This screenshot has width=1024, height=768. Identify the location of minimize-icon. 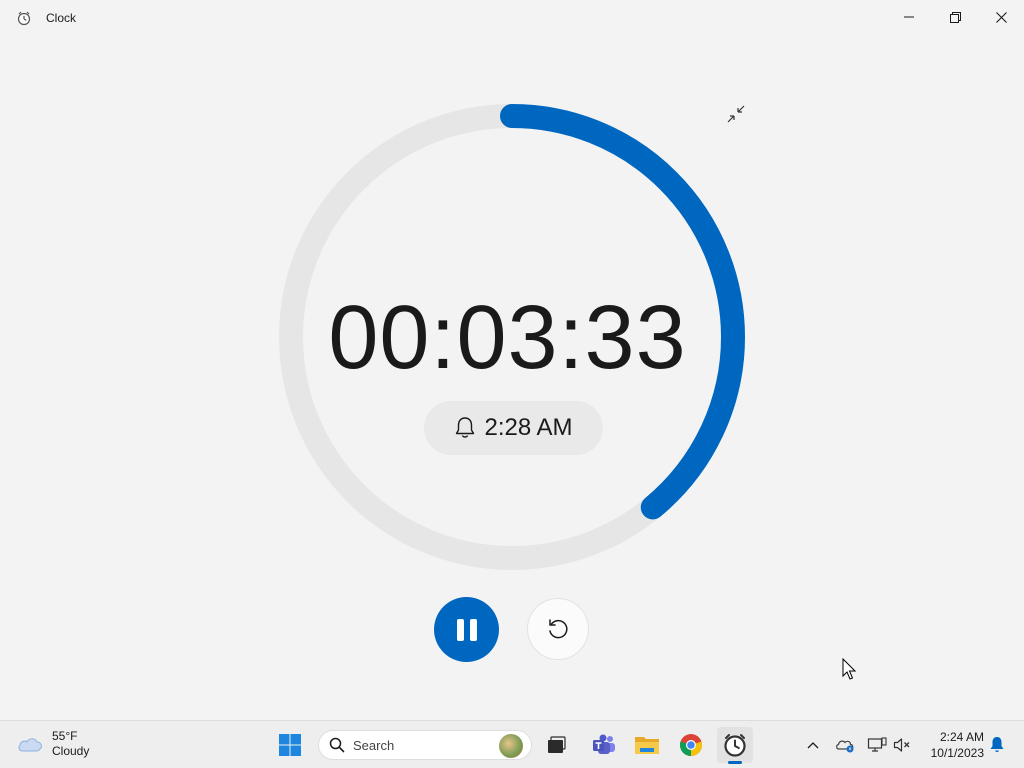
(909, 17).